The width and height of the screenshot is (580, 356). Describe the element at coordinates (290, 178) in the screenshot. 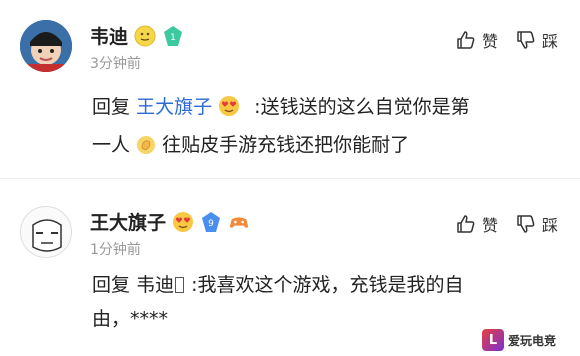

I see `comment-divider` at that location.